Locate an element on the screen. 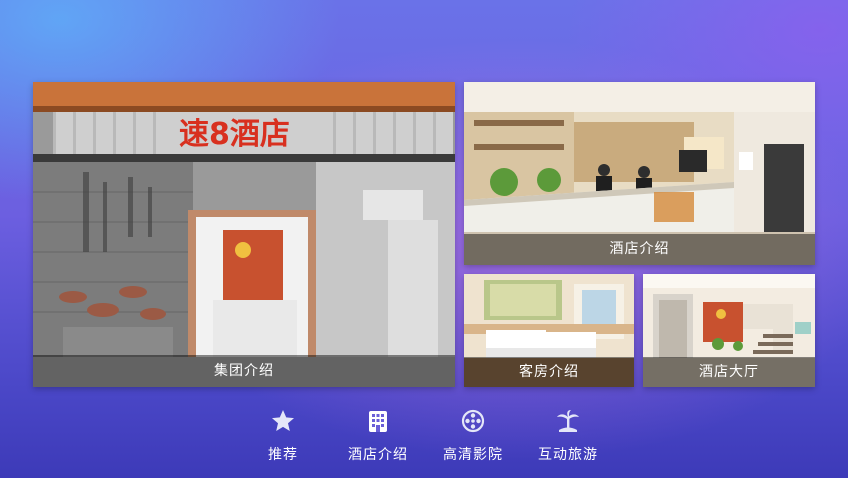 The image size is (848, 478). nav-label: 酒店介绍 is located at coordinates (378, 455).